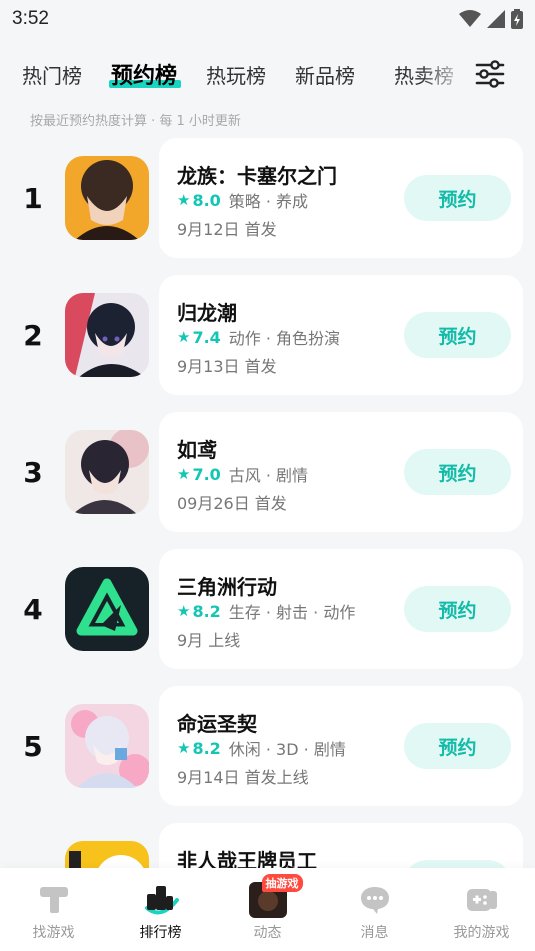 This screenshot has height=951, width=535. Describe the element at coordinates (135, 121) in the screenshot. I see `ranking-hint: 按最近预约热度计算 · 每 1 小时更新` at that location.